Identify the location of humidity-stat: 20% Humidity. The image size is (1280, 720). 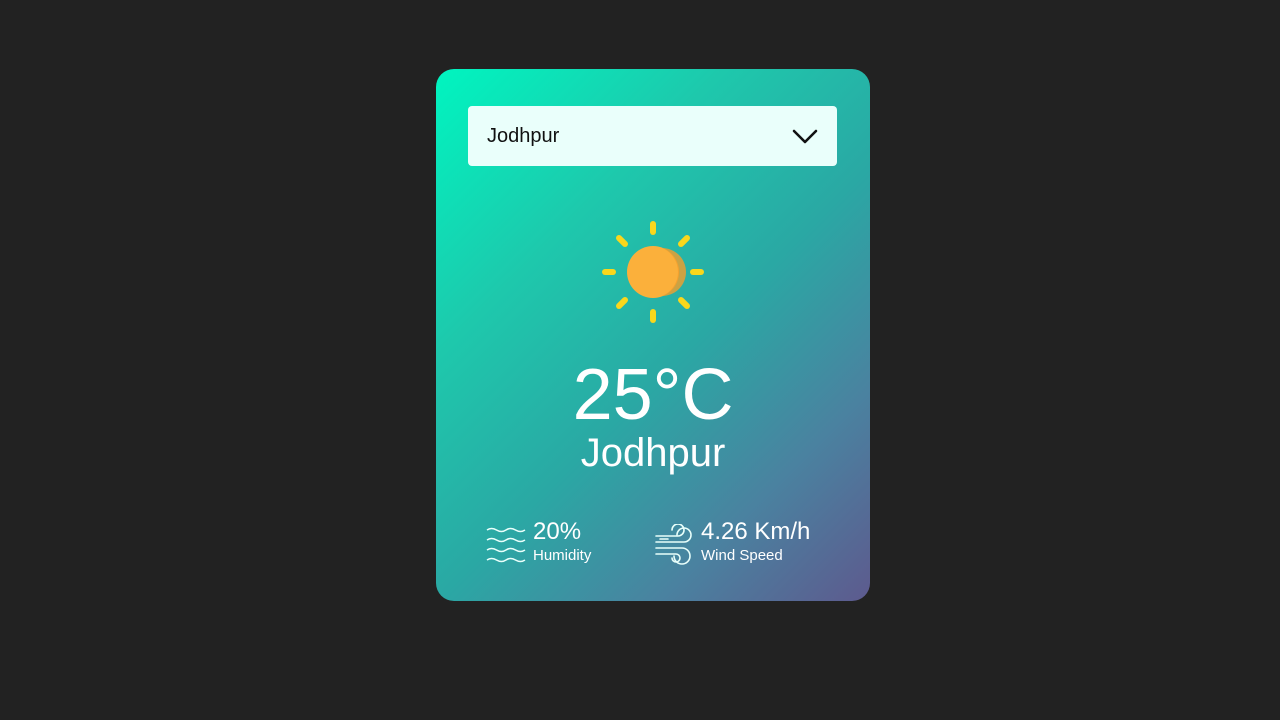
(538, 542).